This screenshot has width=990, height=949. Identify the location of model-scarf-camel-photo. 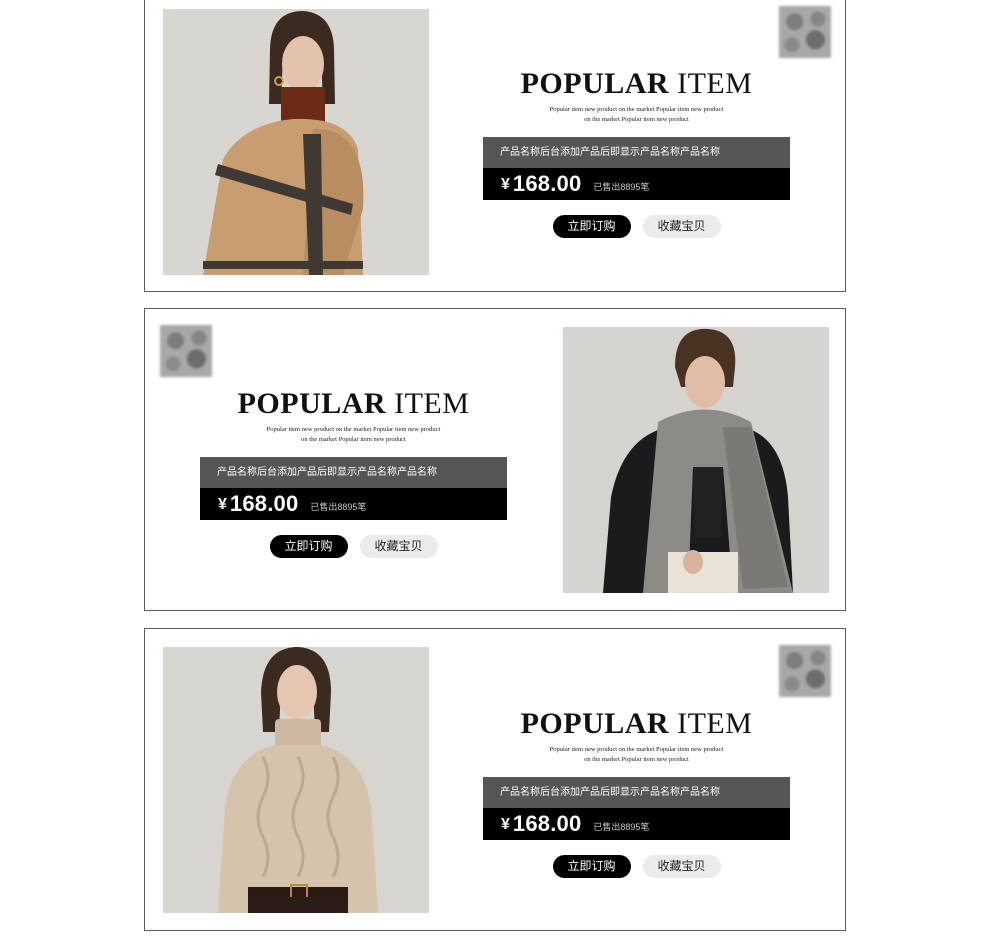
(296, 142).